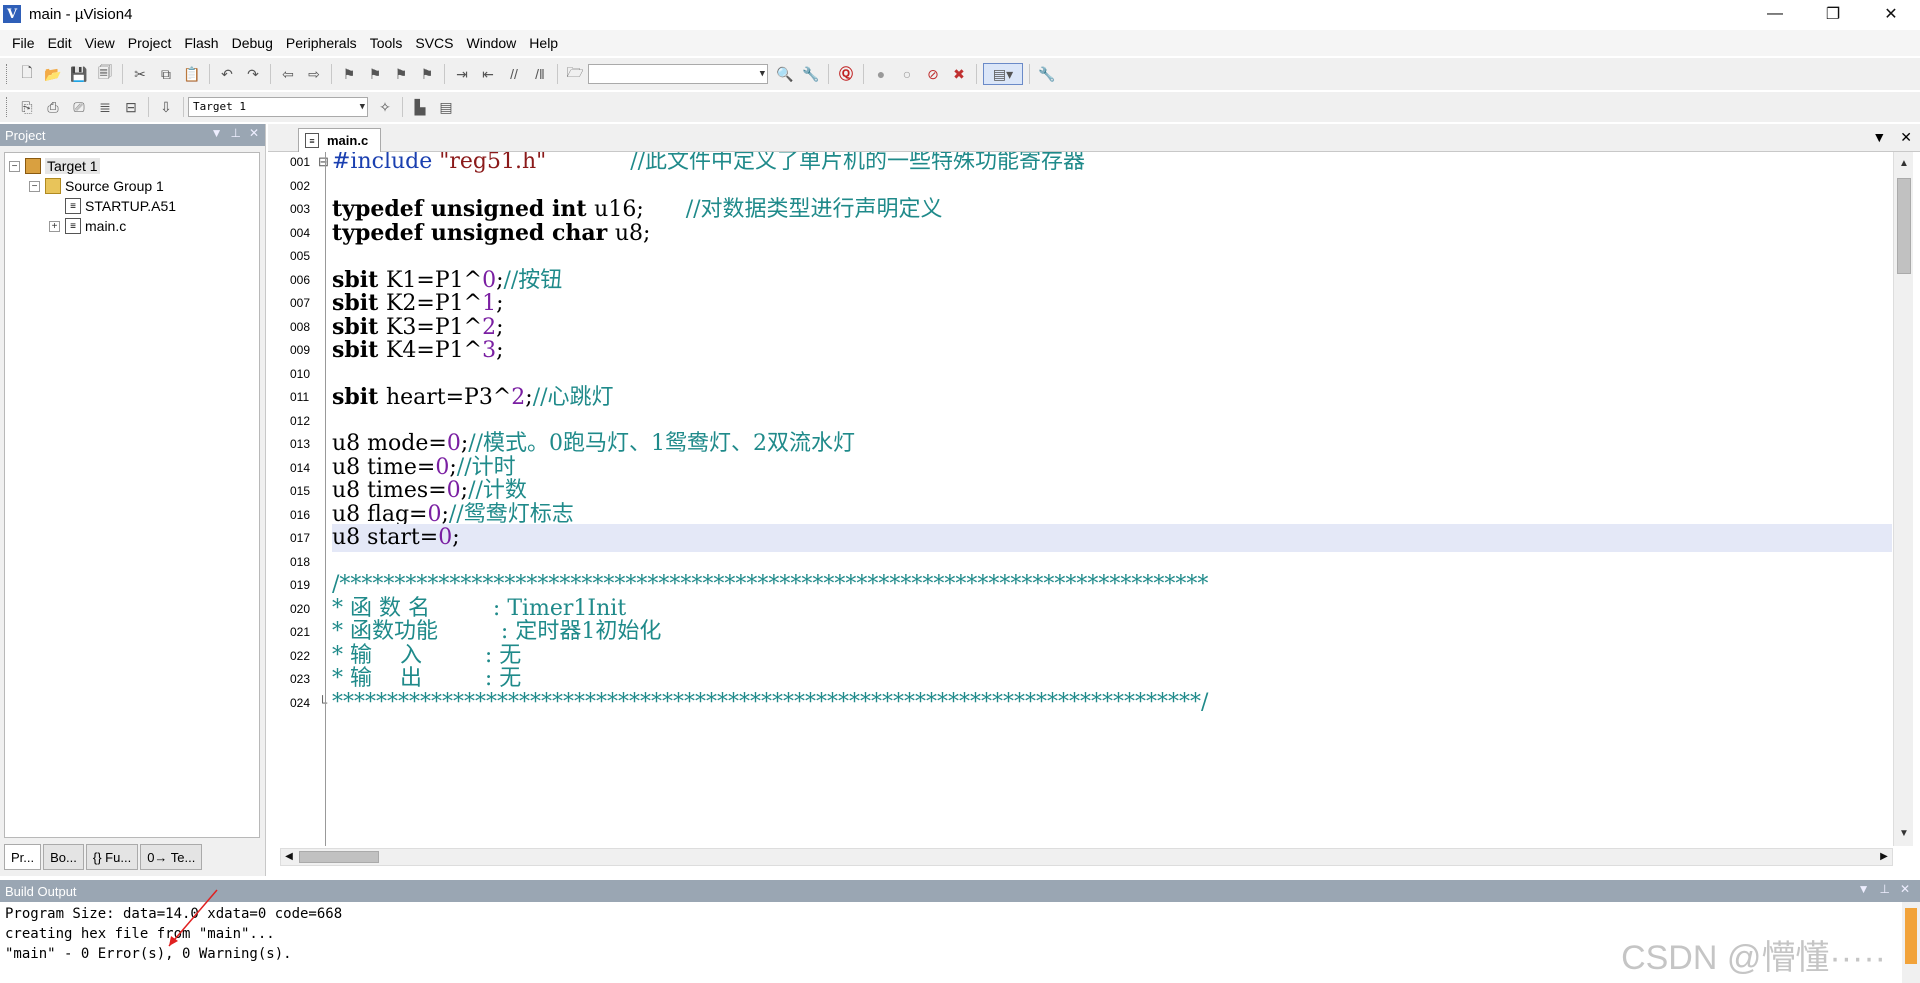  I want to click on enable-breakpoint-icon: ○, so click(907, 74).